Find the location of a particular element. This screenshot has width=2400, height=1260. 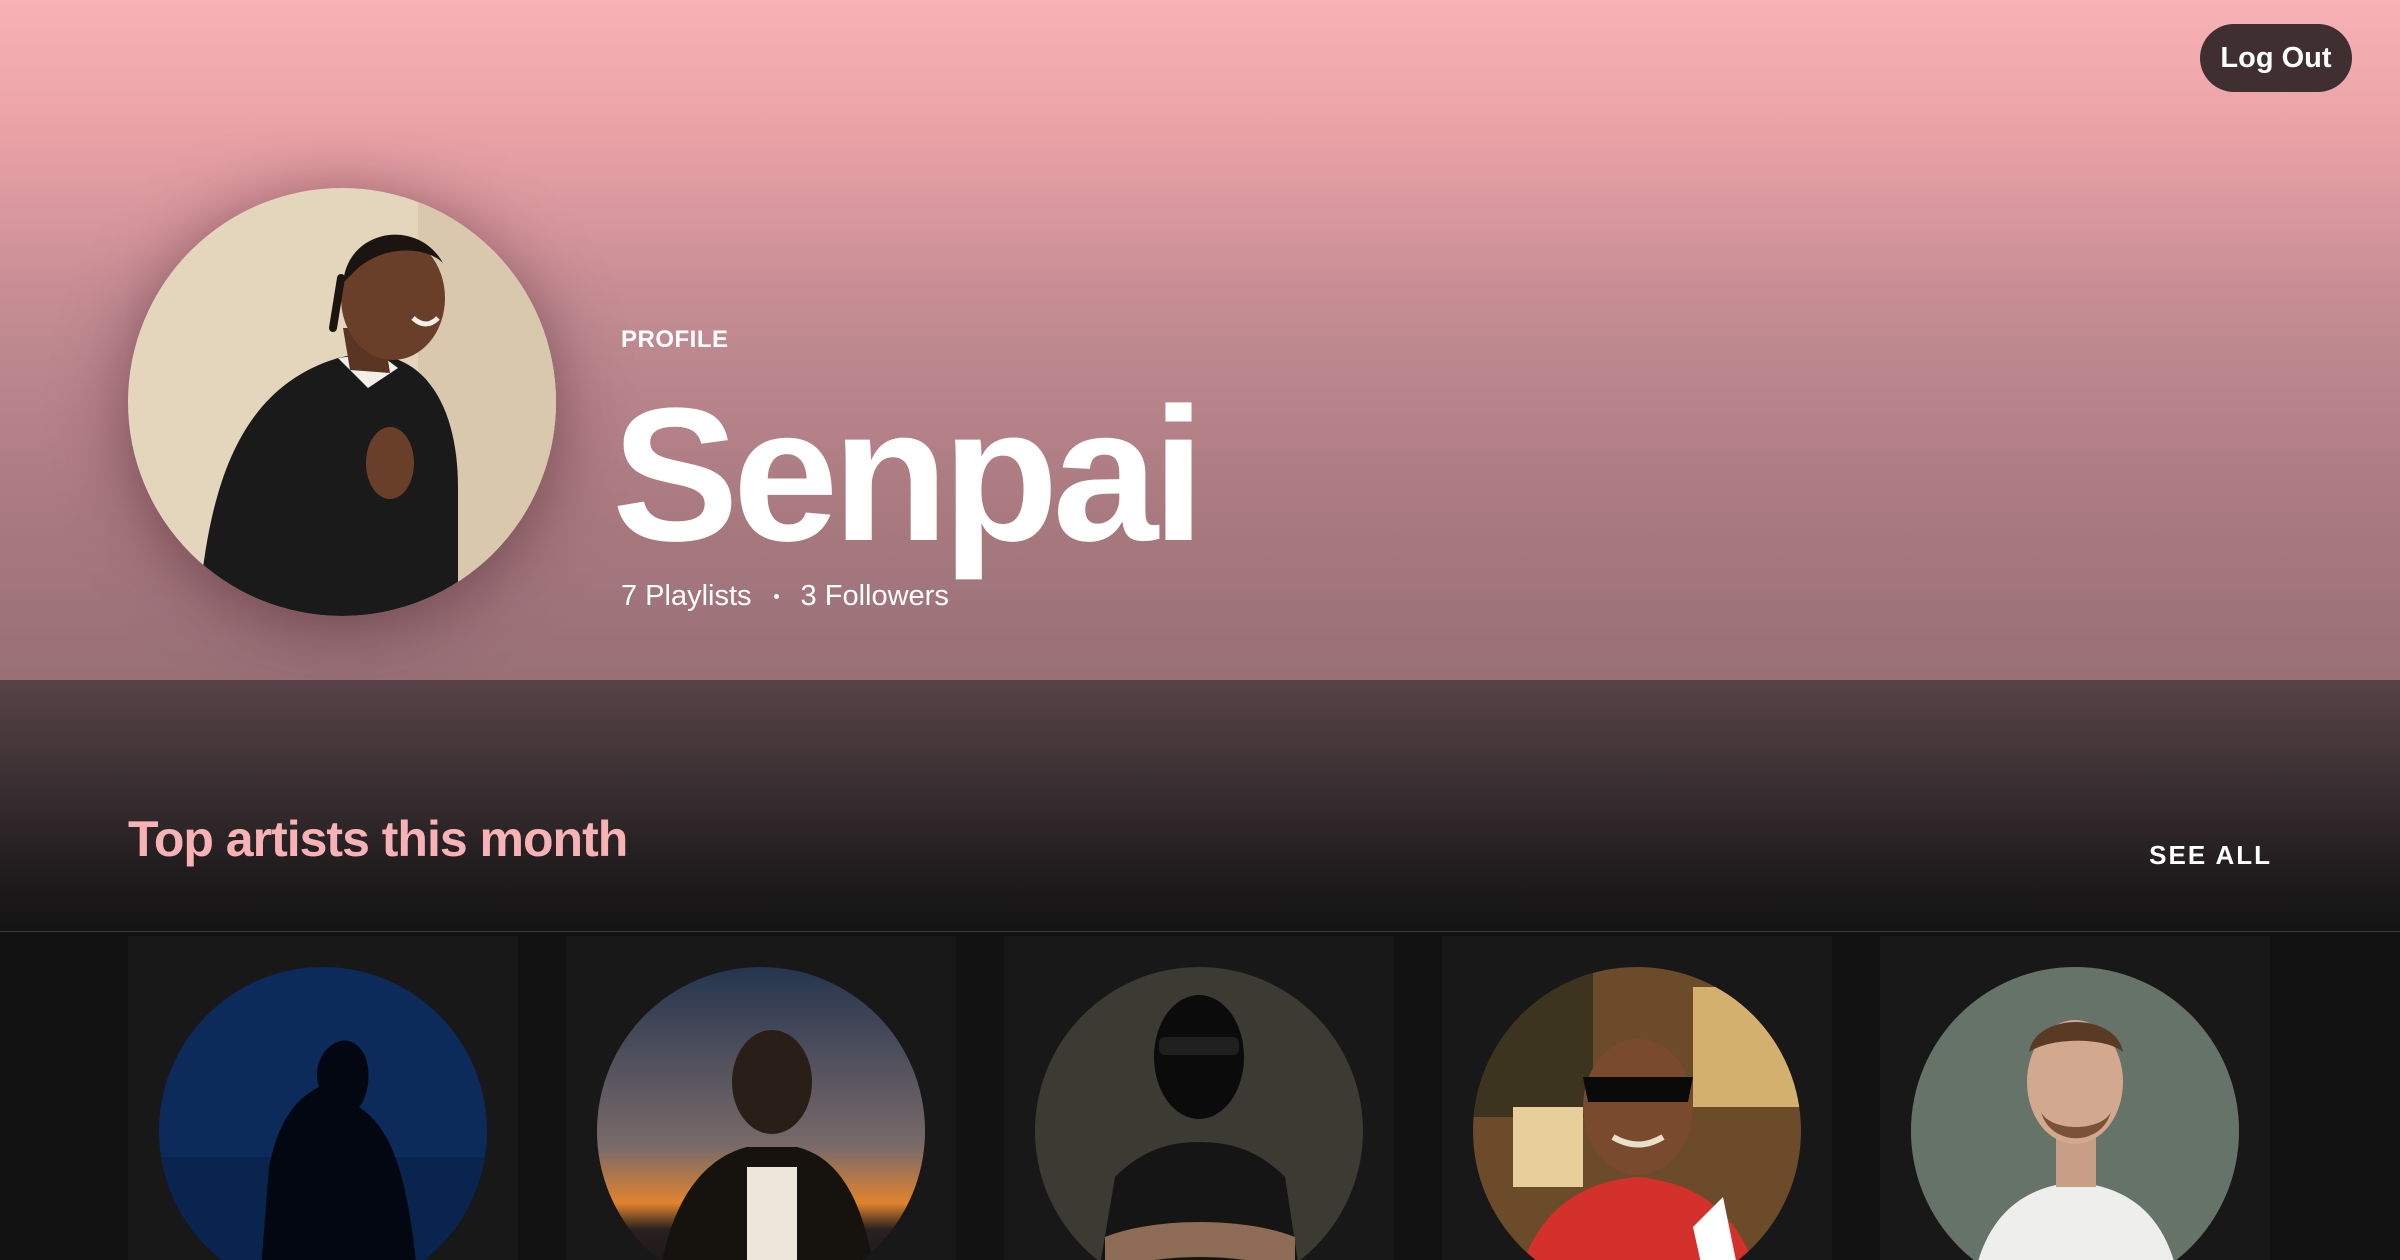

profile-stats: 7 Playlists 3 Followers is located at coordinates (785, 596).